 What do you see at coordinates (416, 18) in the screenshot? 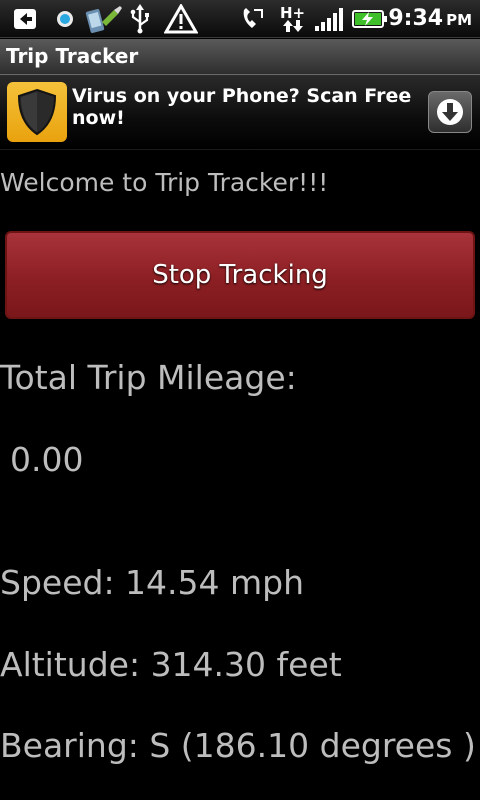
I see `status-time-value: 9:34` at bounding box center [416, 18].